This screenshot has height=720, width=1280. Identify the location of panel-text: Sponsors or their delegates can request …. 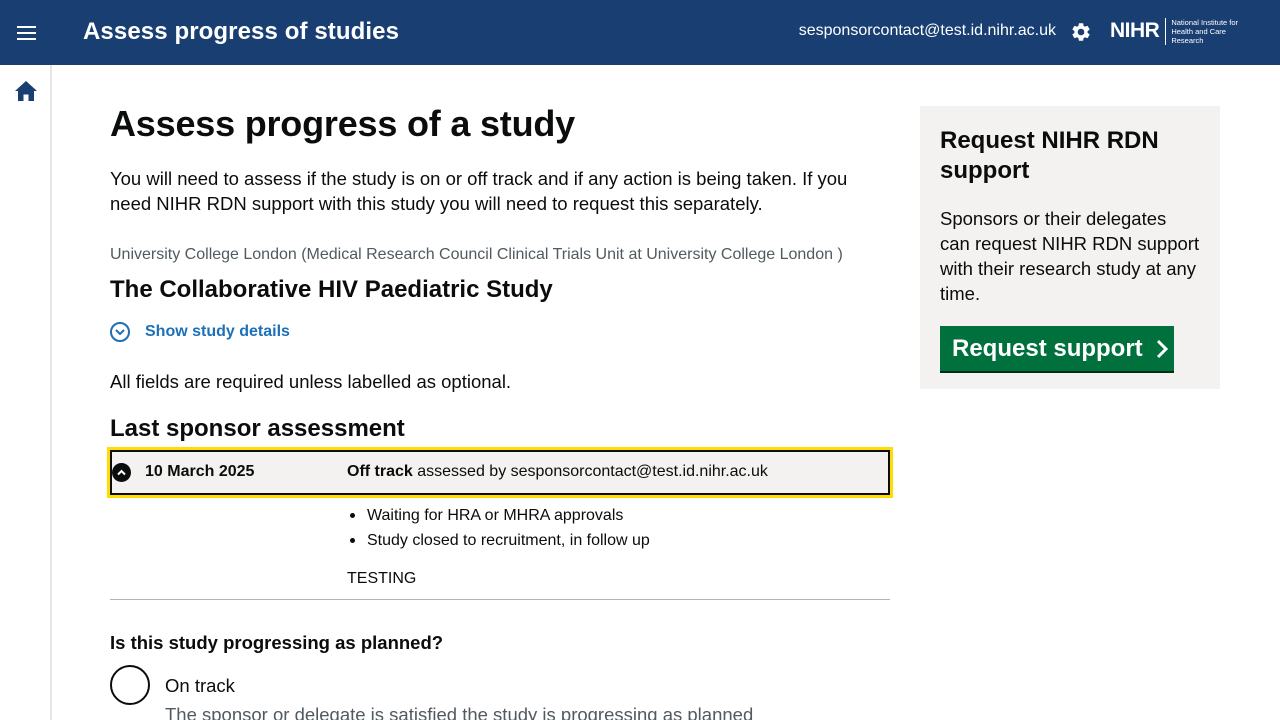
(1070, 256).